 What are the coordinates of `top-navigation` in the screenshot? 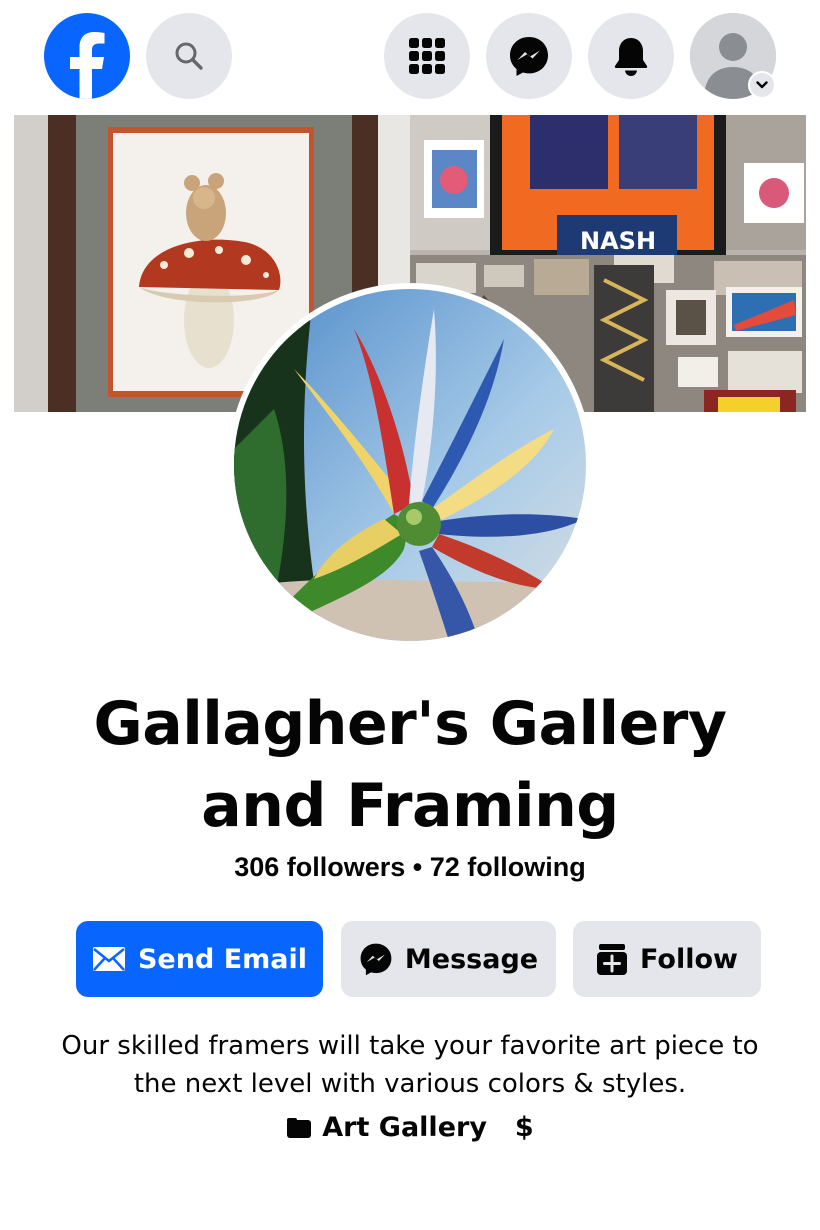 It's located at (410, 56).